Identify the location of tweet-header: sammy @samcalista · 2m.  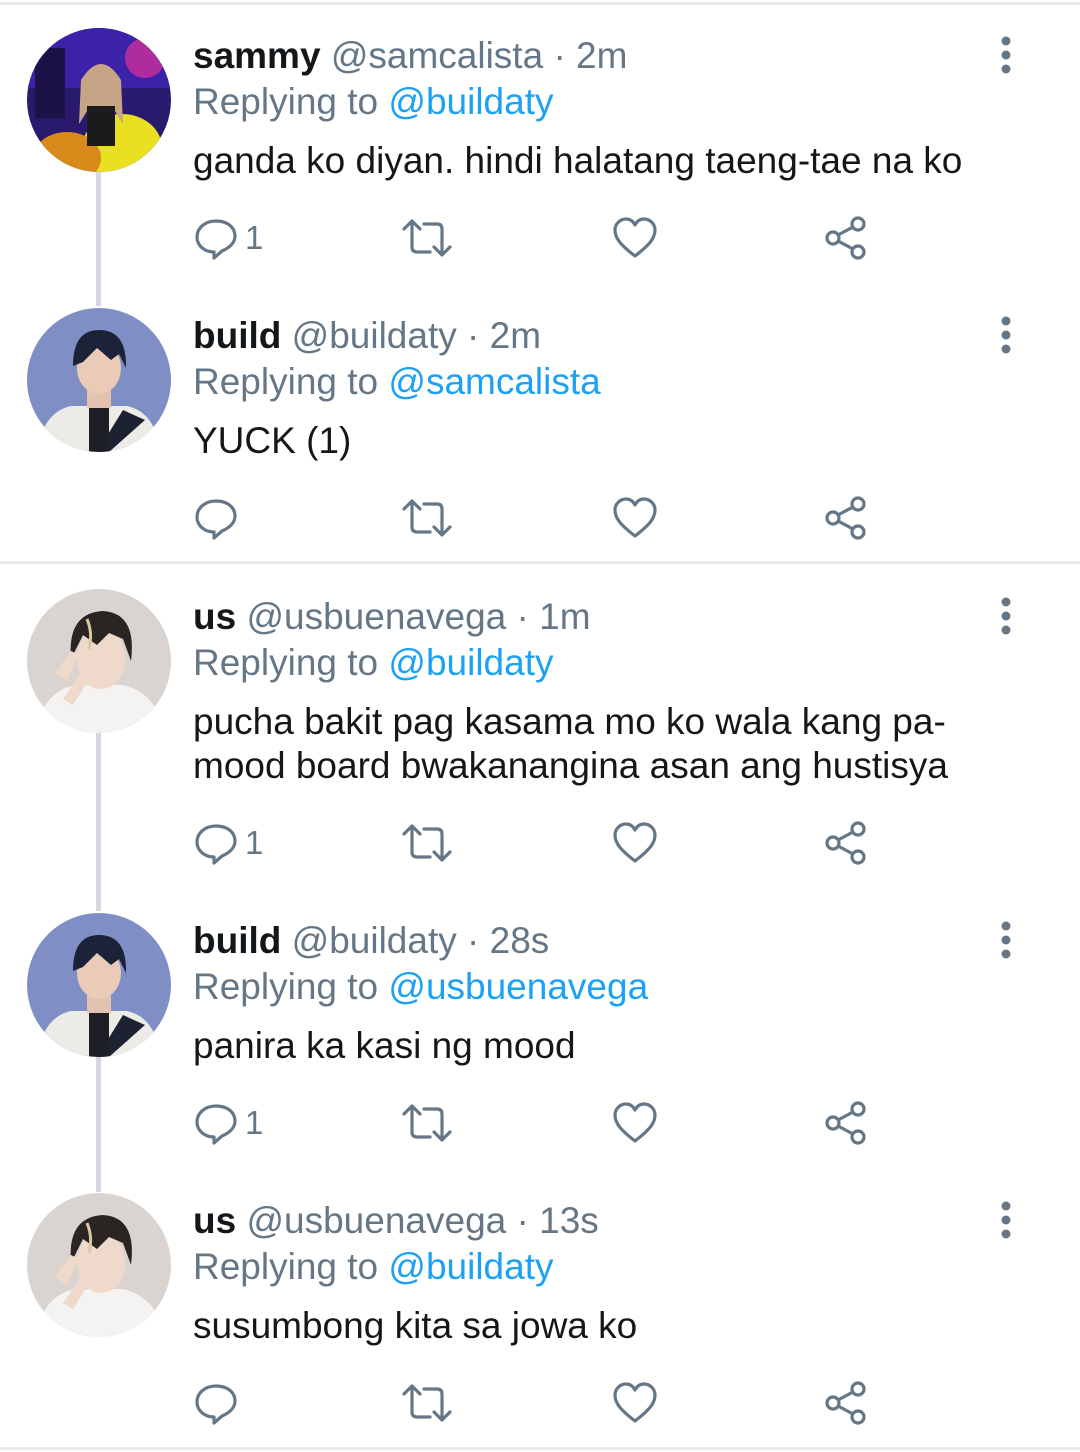
(410, 56).